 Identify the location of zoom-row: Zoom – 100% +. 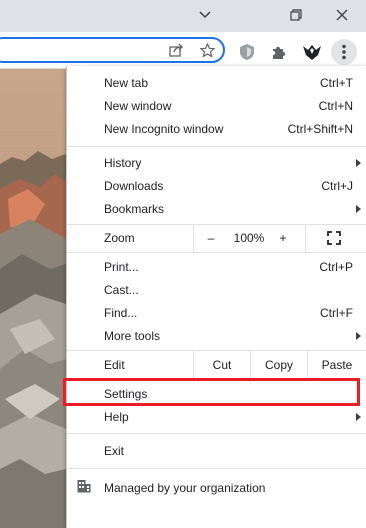
(216, 238).